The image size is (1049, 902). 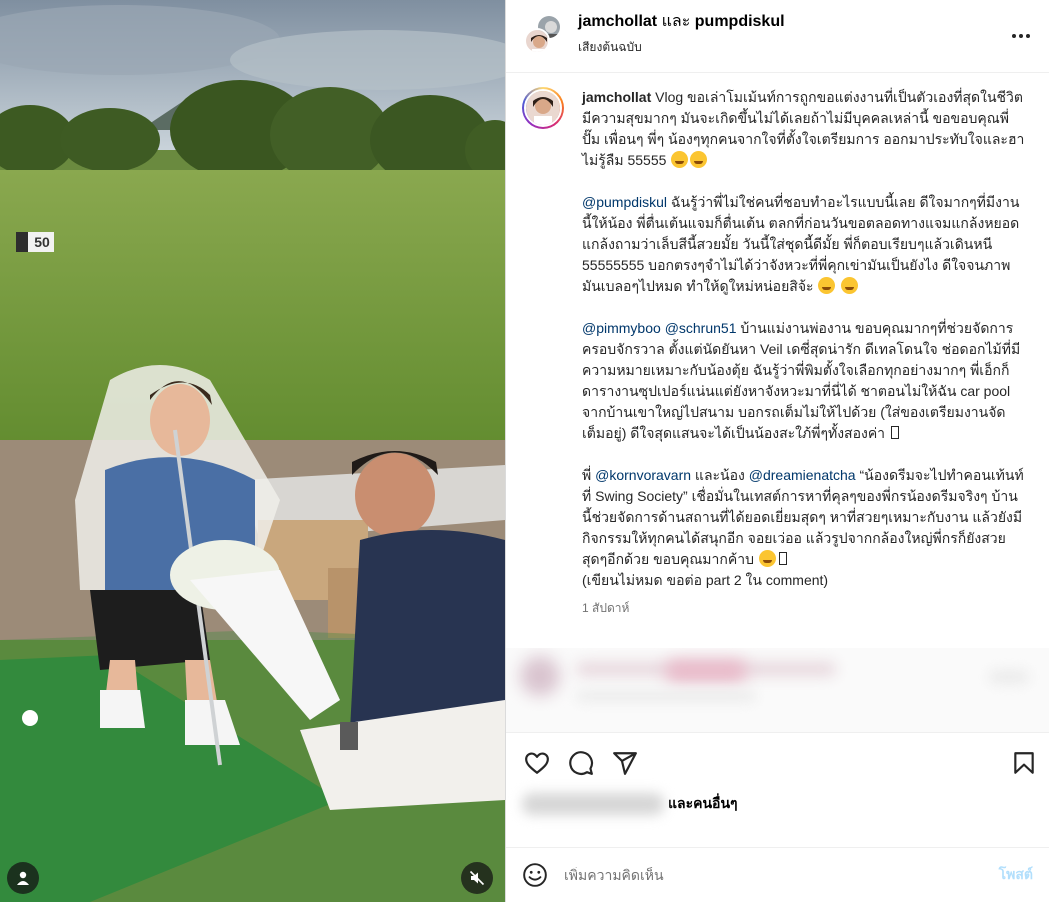 I want to click on share-button, so click(x=625, y=763).